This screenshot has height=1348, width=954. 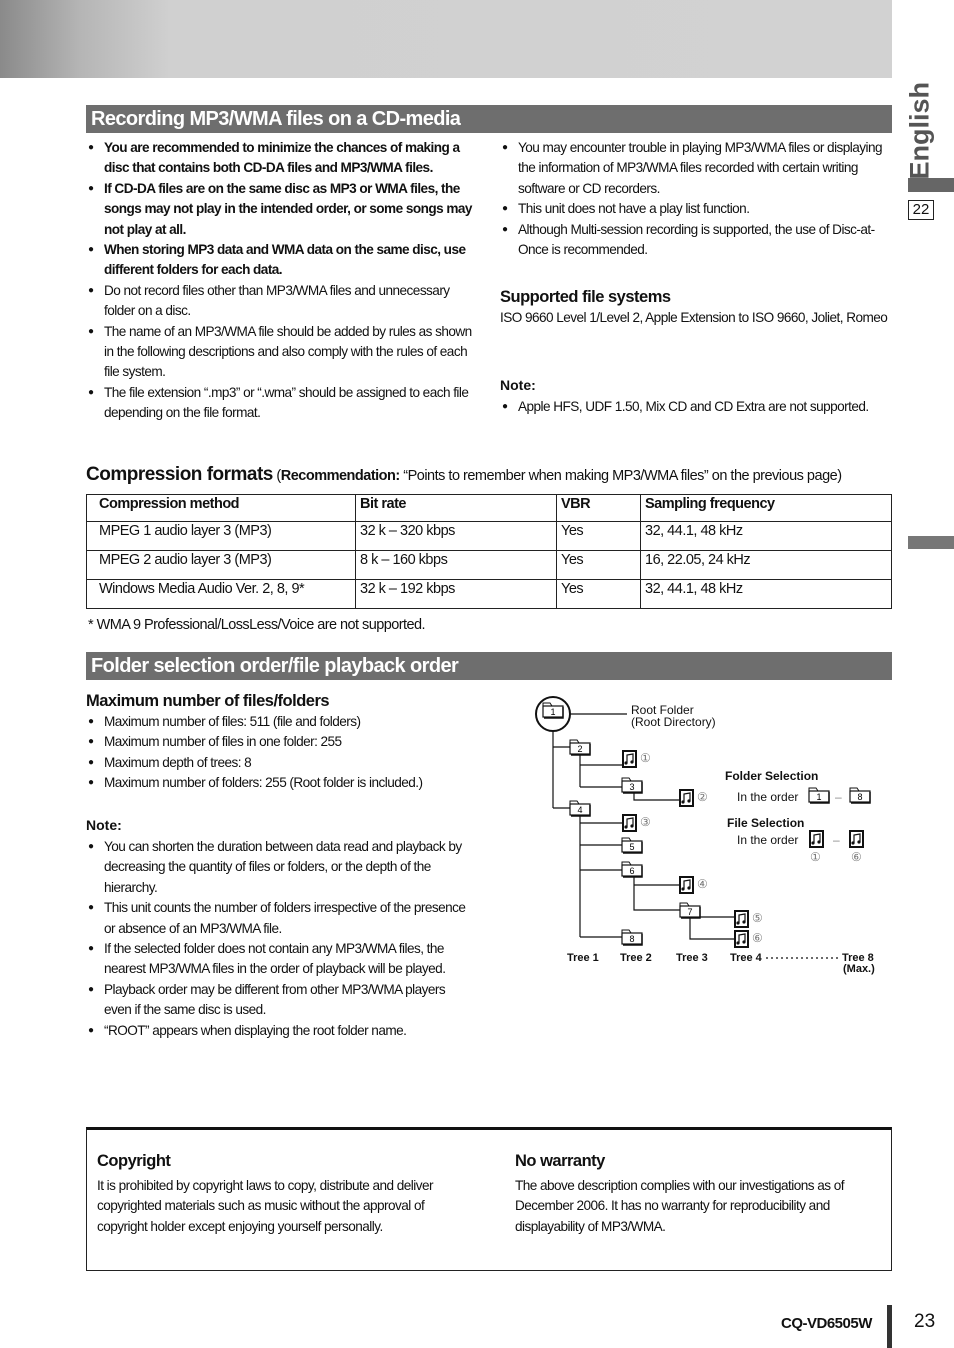 I want to click on folder-icon: 5, so click(x=632, y=845).